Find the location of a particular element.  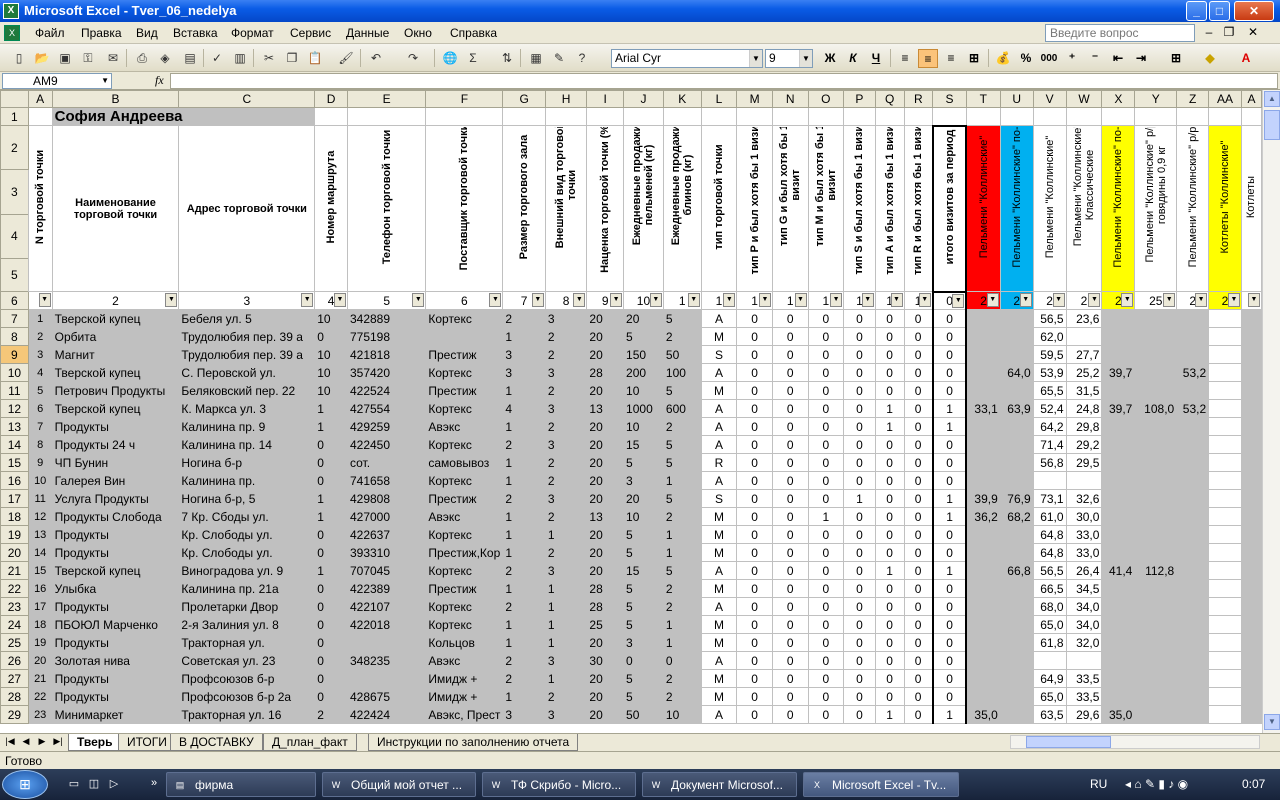

cell: 68,0 is located at coordinates (1049, 606).